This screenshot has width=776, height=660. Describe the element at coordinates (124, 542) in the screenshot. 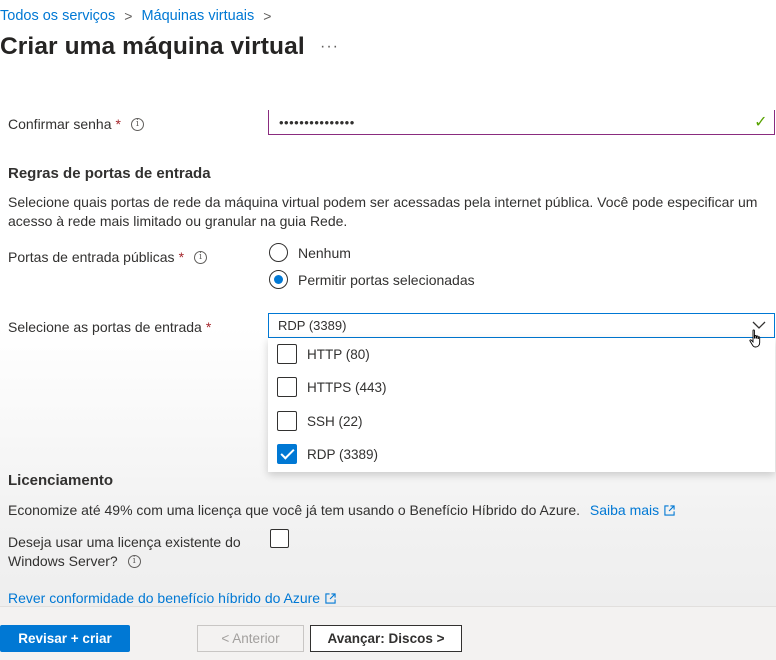

I see `existing-license-line1: Deseja usar uma licença existente do` at that location.